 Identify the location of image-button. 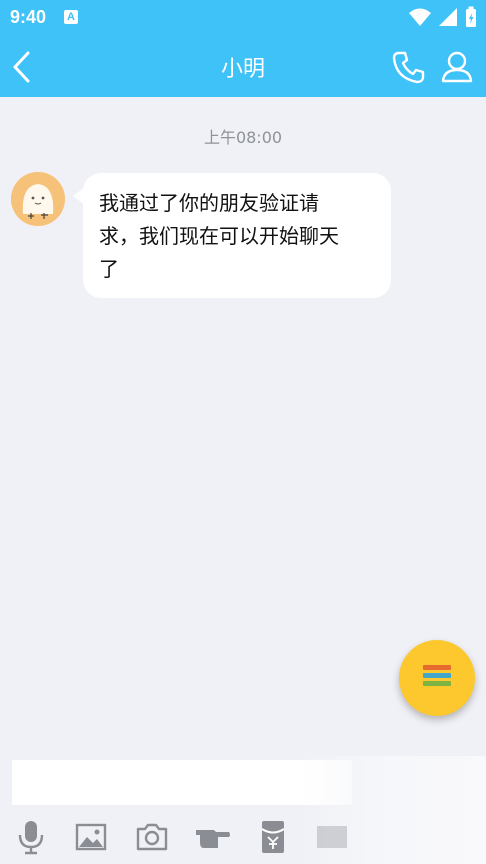
(91, 837).